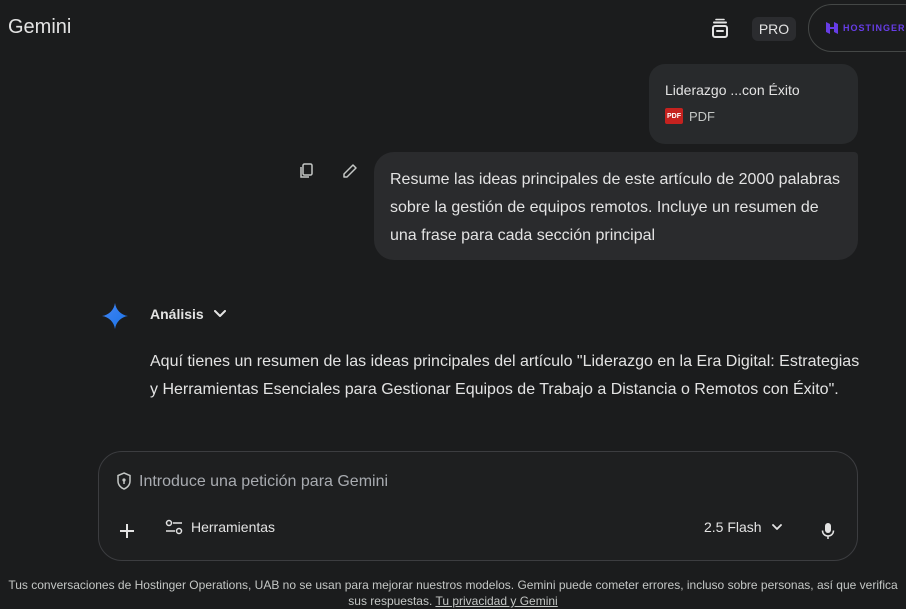 Image resolution: width=906 pixels, height=609 pixels. What do you see at coordinates (174, 527) in the screenshot?
I see `tools-sliders-icon` at bounding box center [174, 527].